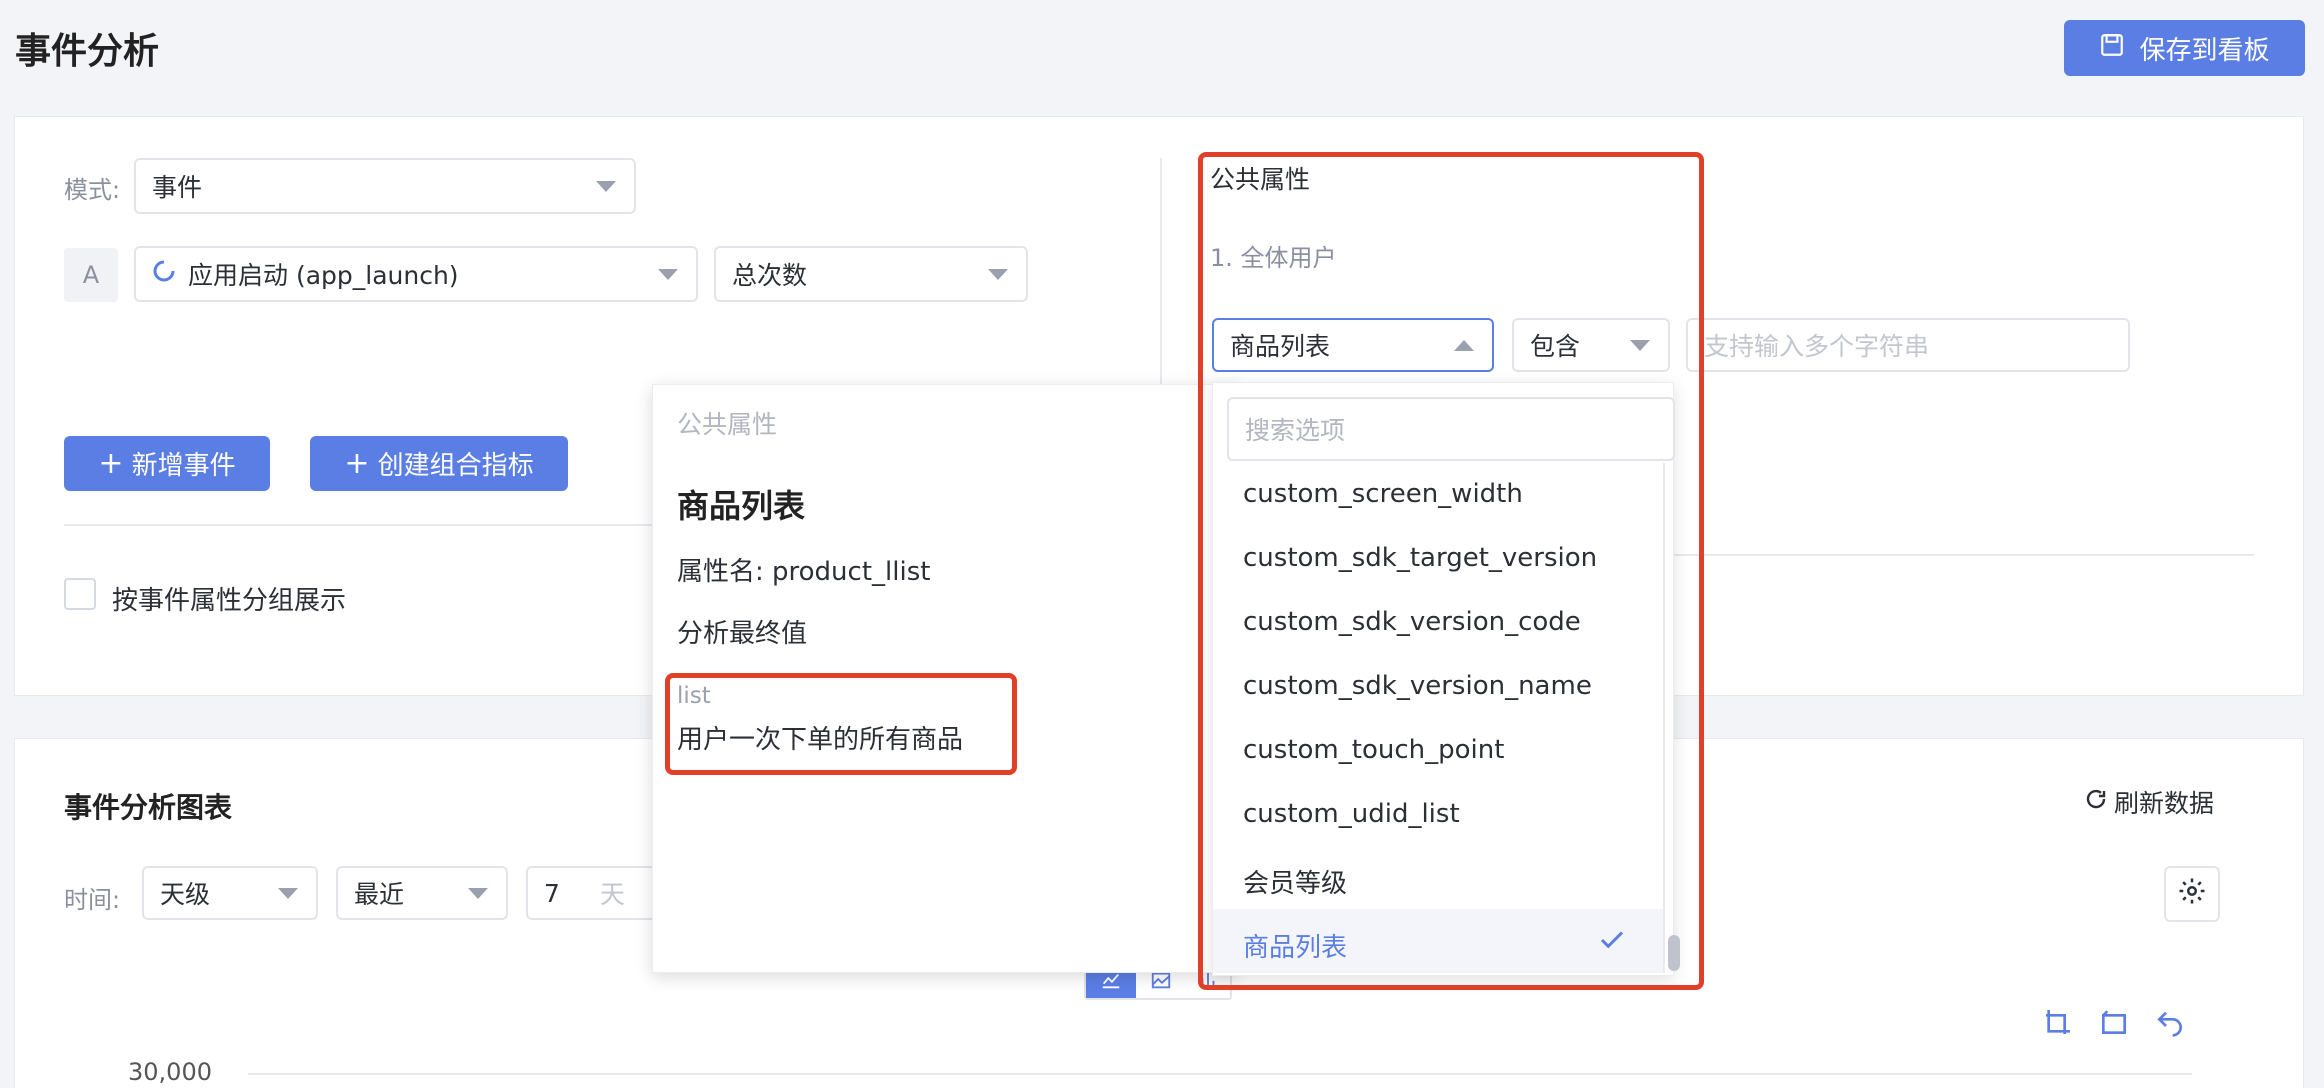 The width and height of the screenshot is (2324, 1088). I want to click on popover-attr-name: 属性名: product_llist, so click(804, 572).